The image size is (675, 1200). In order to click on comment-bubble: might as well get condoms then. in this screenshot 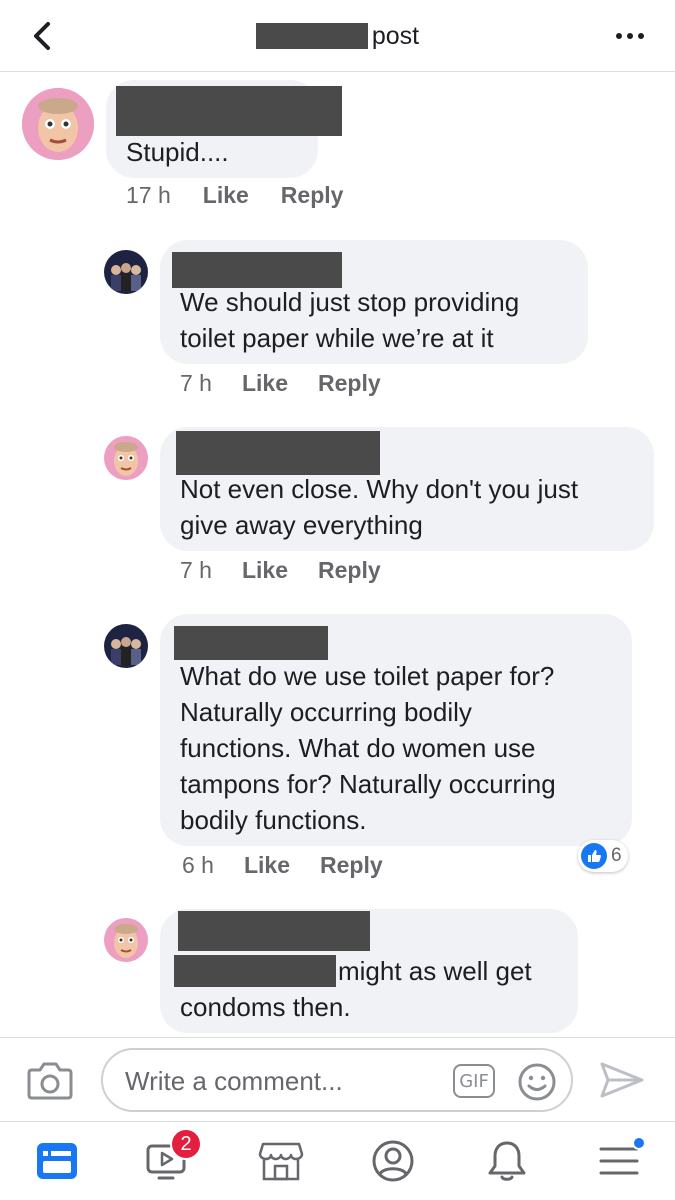, I will do `click(369, 971)`.